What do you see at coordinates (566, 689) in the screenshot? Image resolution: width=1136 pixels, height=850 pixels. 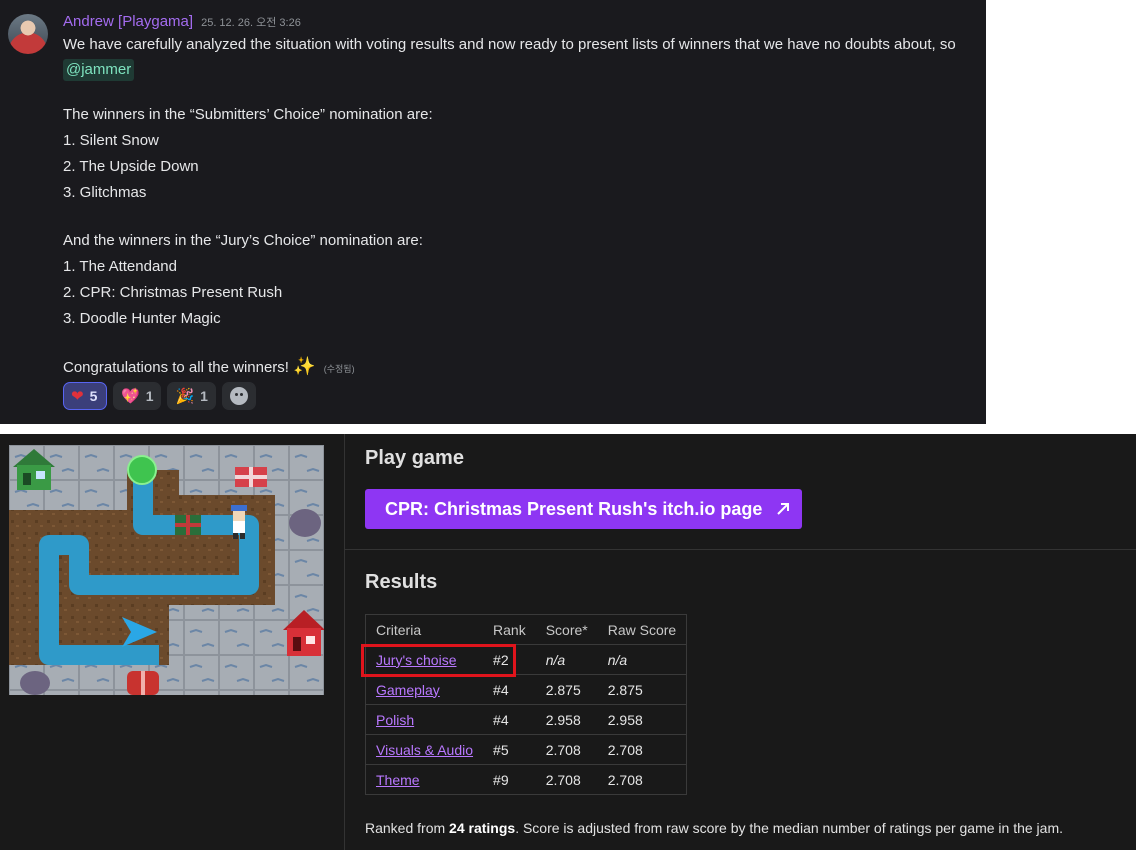 I see `score-cell: 2.875` at bounding box center [566, 689].